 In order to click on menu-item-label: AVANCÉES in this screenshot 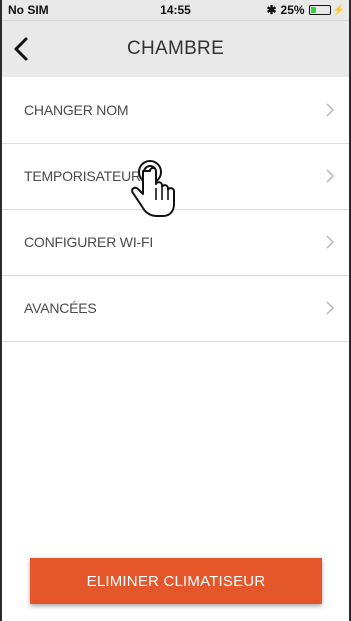, I will do `click(60, 308)`.